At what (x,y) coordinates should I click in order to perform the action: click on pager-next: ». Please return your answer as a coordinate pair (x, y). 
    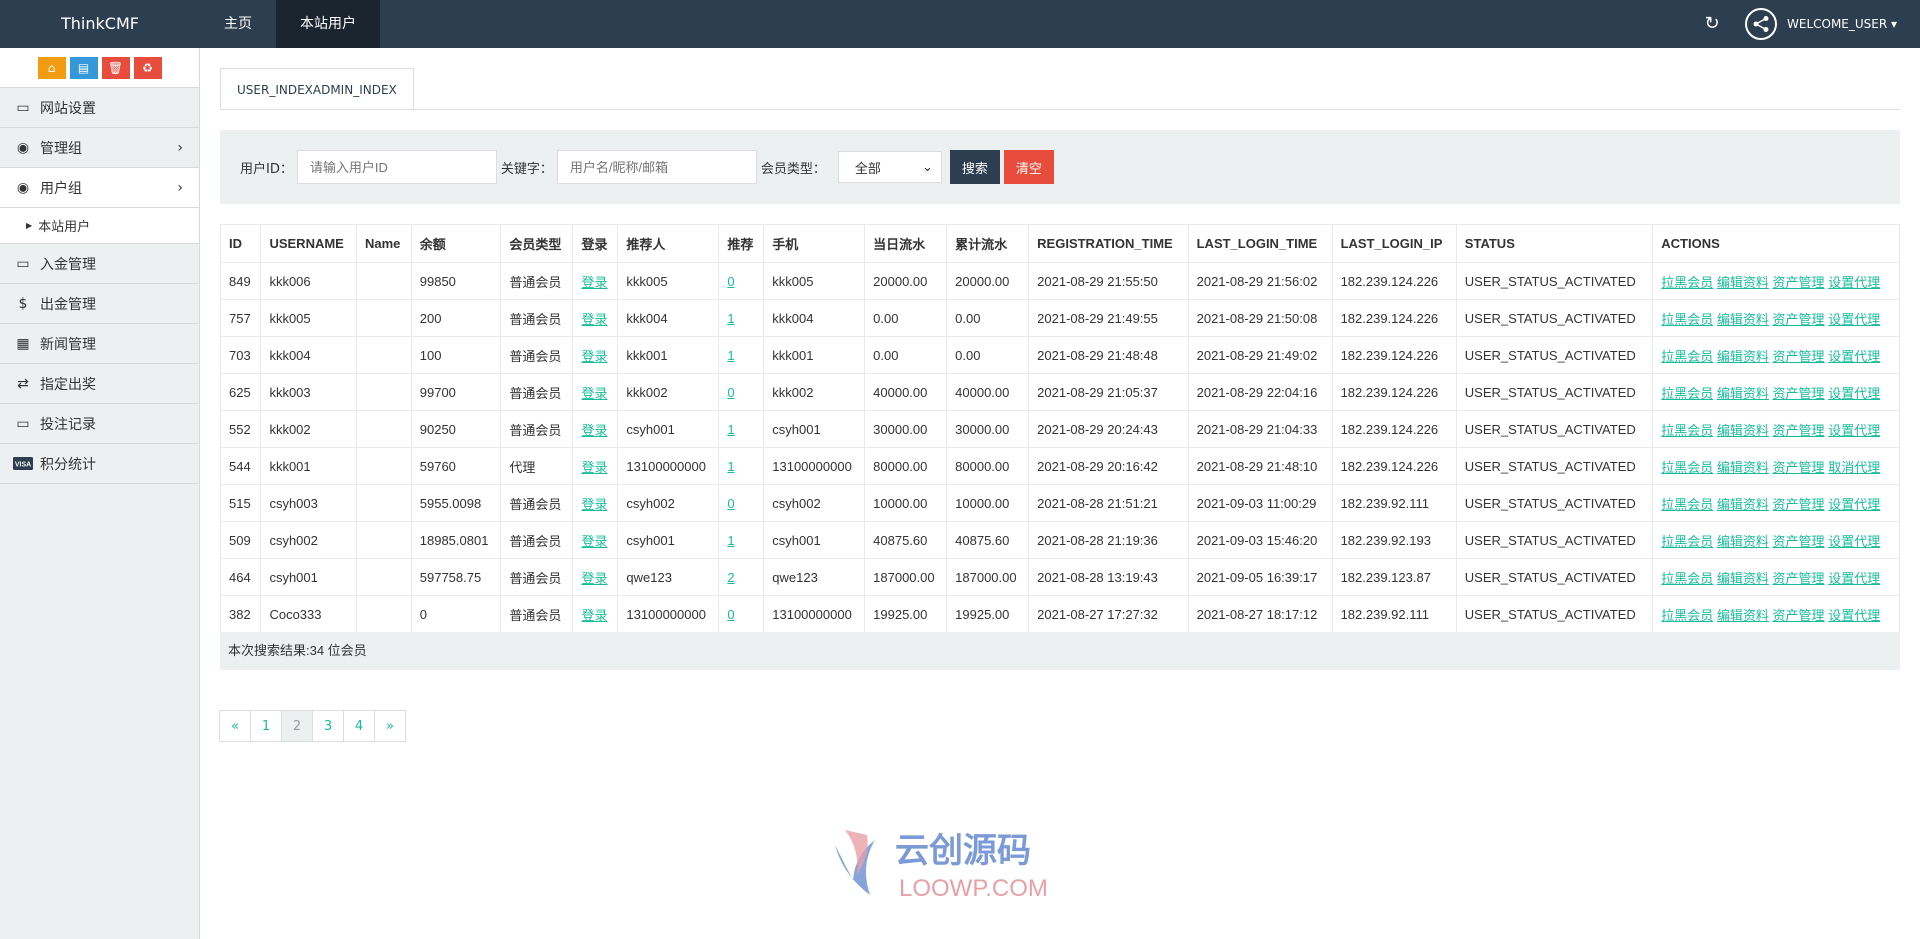
    Looking at the image, I should click on (390, 726).